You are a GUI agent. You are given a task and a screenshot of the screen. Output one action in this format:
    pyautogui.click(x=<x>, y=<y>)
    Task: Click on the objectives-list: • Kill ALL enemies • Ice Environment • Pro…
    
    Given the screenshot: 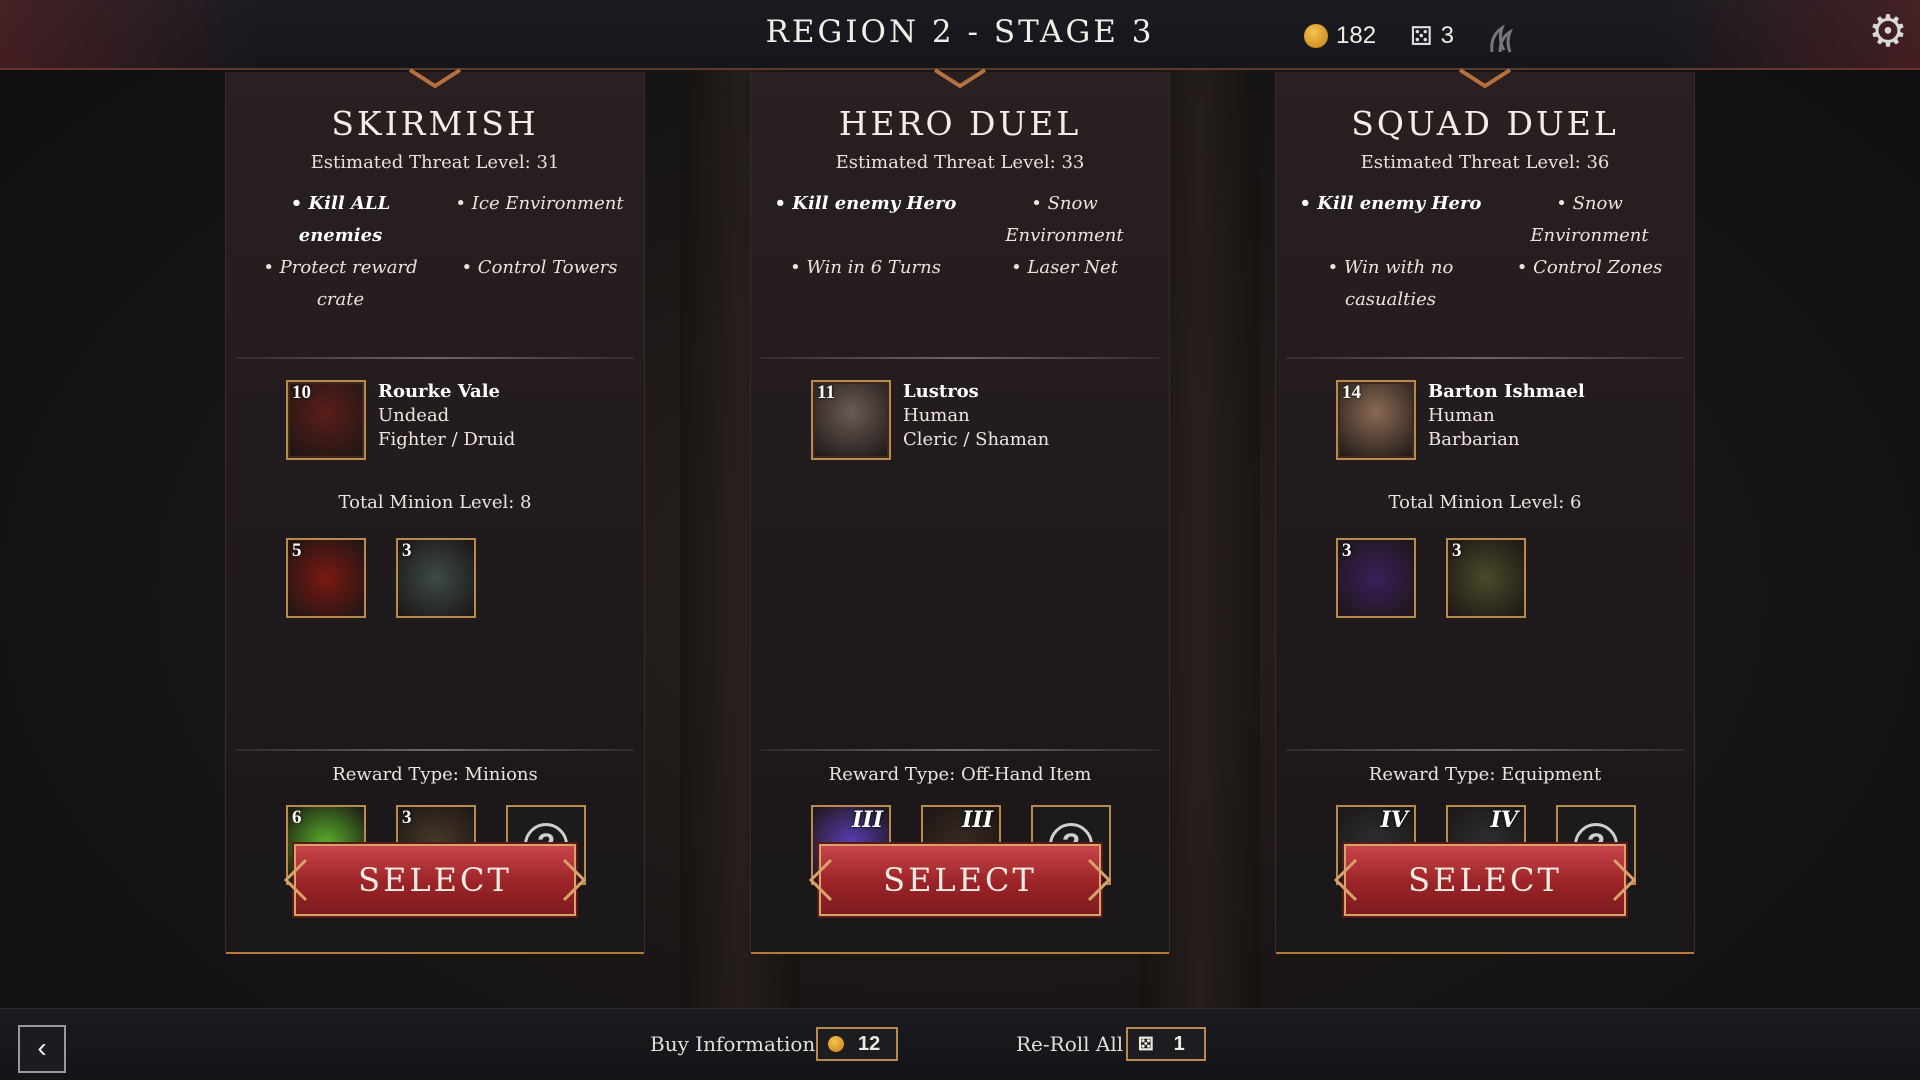 What is the action you would take?
    pyautogui.click(x=440, y=252)
    